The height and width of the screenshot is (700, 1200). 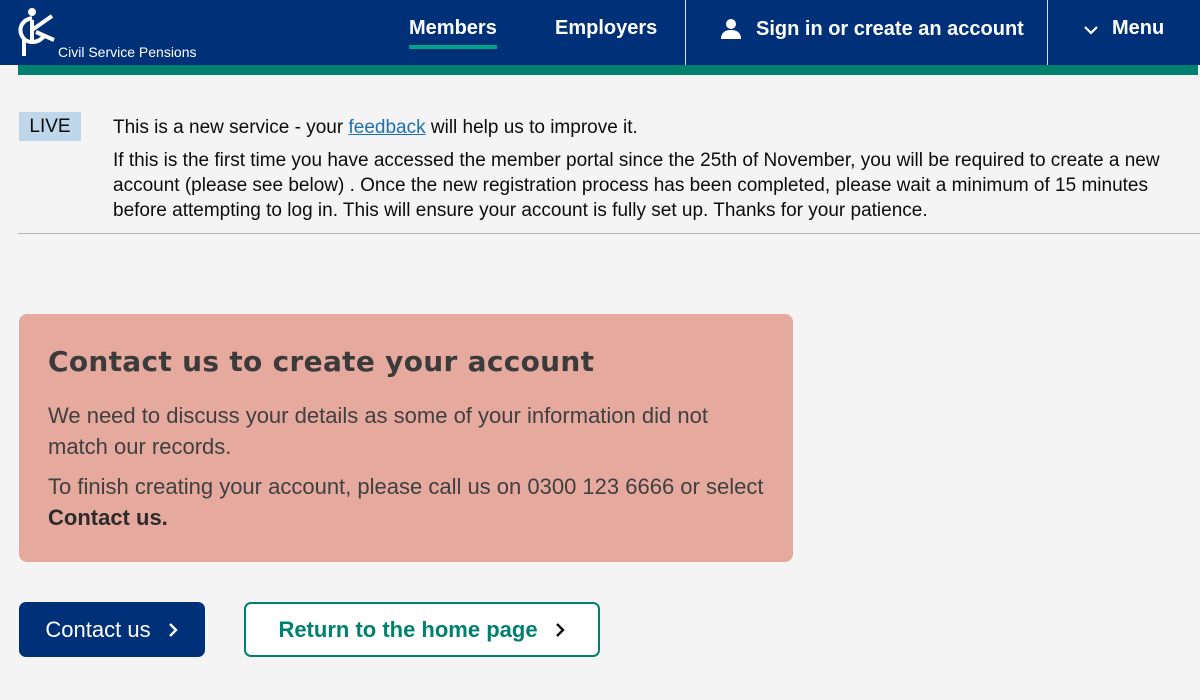 I want to click on nav-menu: Menu, so click(x=1124, y=32).